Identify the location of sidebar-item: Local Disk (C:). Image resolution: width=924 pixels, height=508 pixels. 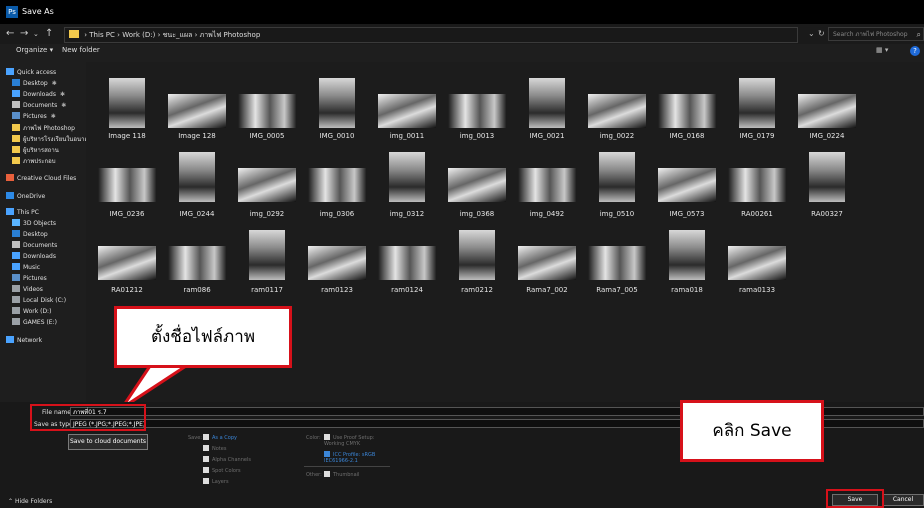
(39, 300).